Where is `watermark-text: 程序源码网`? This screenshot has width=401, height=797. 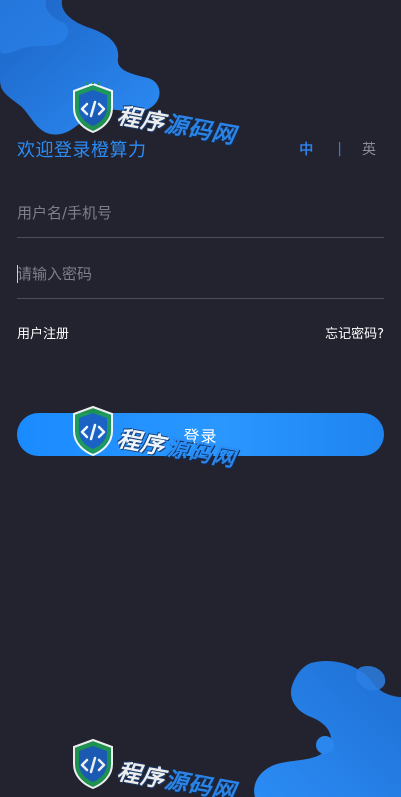
watermark-text: 程序源码网 is located at coordinates (177, 774).